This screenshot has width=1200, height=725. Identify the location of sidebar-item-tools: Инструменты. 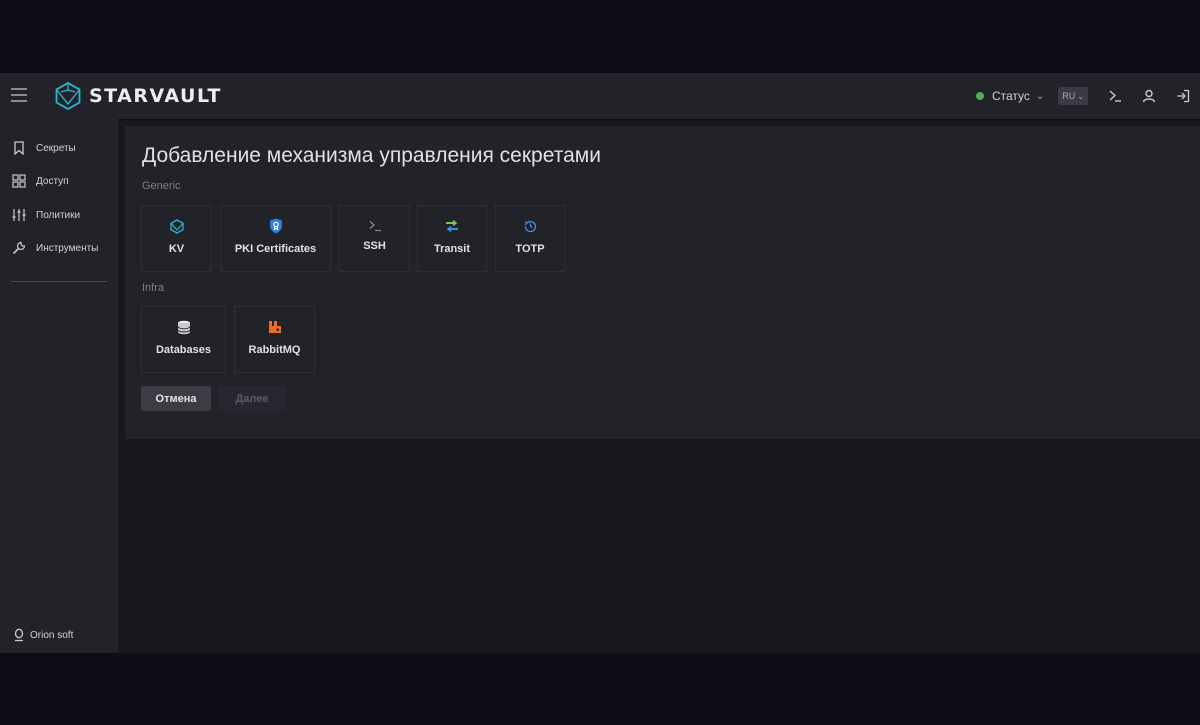
(54, 248).